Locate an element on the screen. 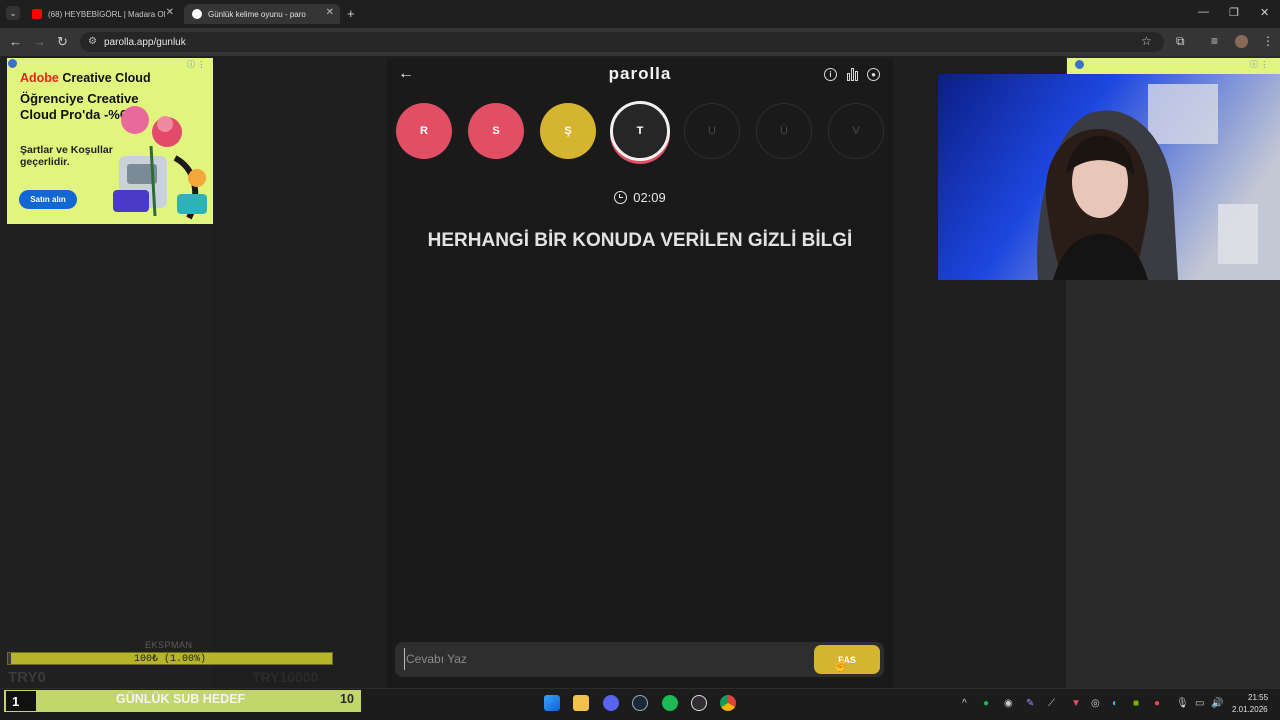 The height and width of the screenshot is (720, 1280). sub-goal-count: 1 is located at coordinates (21, 701).